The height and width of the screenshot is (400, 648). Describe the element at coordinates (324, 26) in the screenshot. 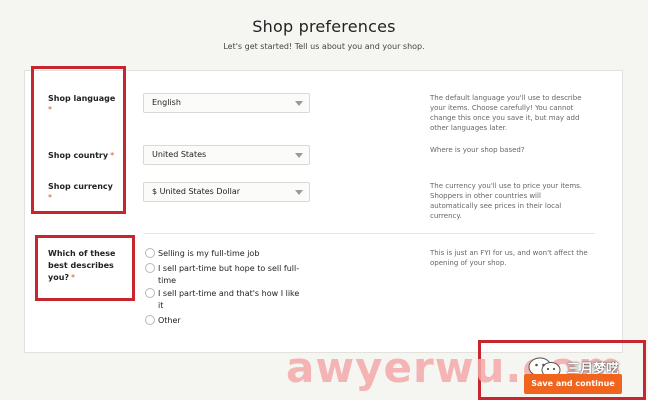

I see `page-title: Shop preferences` at that location.